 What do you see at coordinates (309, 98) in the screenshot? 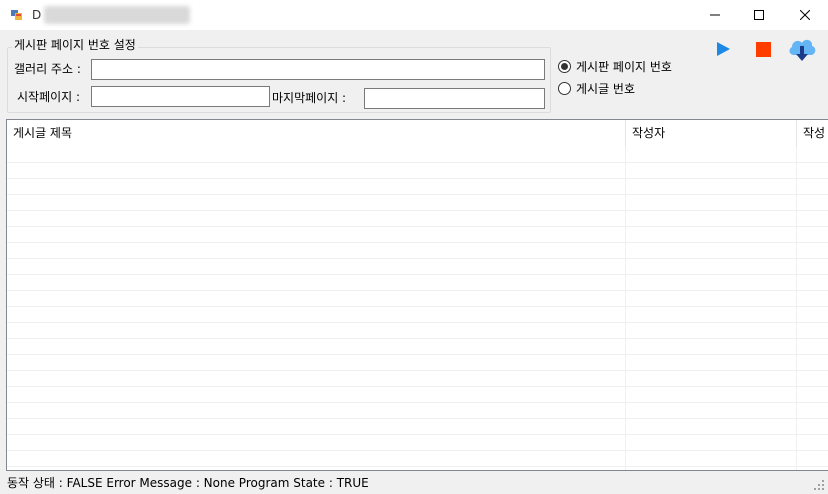
I see `last-page-label: 마지막페이지 :` at bounding box center [309, 98].